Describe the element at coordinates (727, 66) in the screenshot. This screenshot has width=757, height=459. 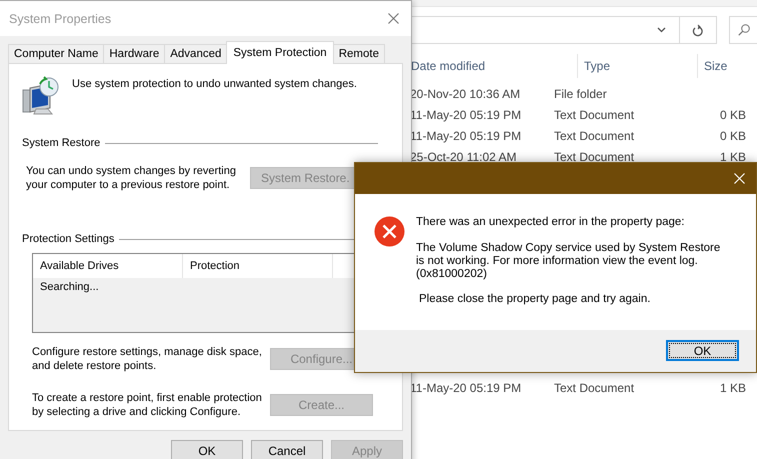
I see `column-header: Size` at that location.